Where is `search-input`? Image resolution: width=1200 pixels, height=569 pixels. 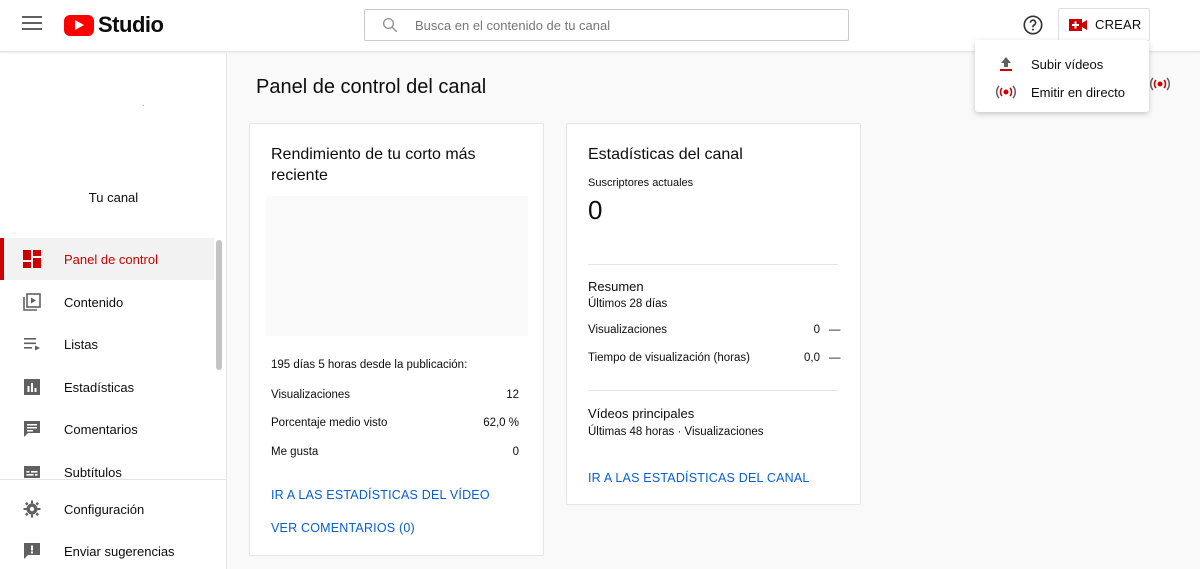 search-input is located at coordinates (615, 25).